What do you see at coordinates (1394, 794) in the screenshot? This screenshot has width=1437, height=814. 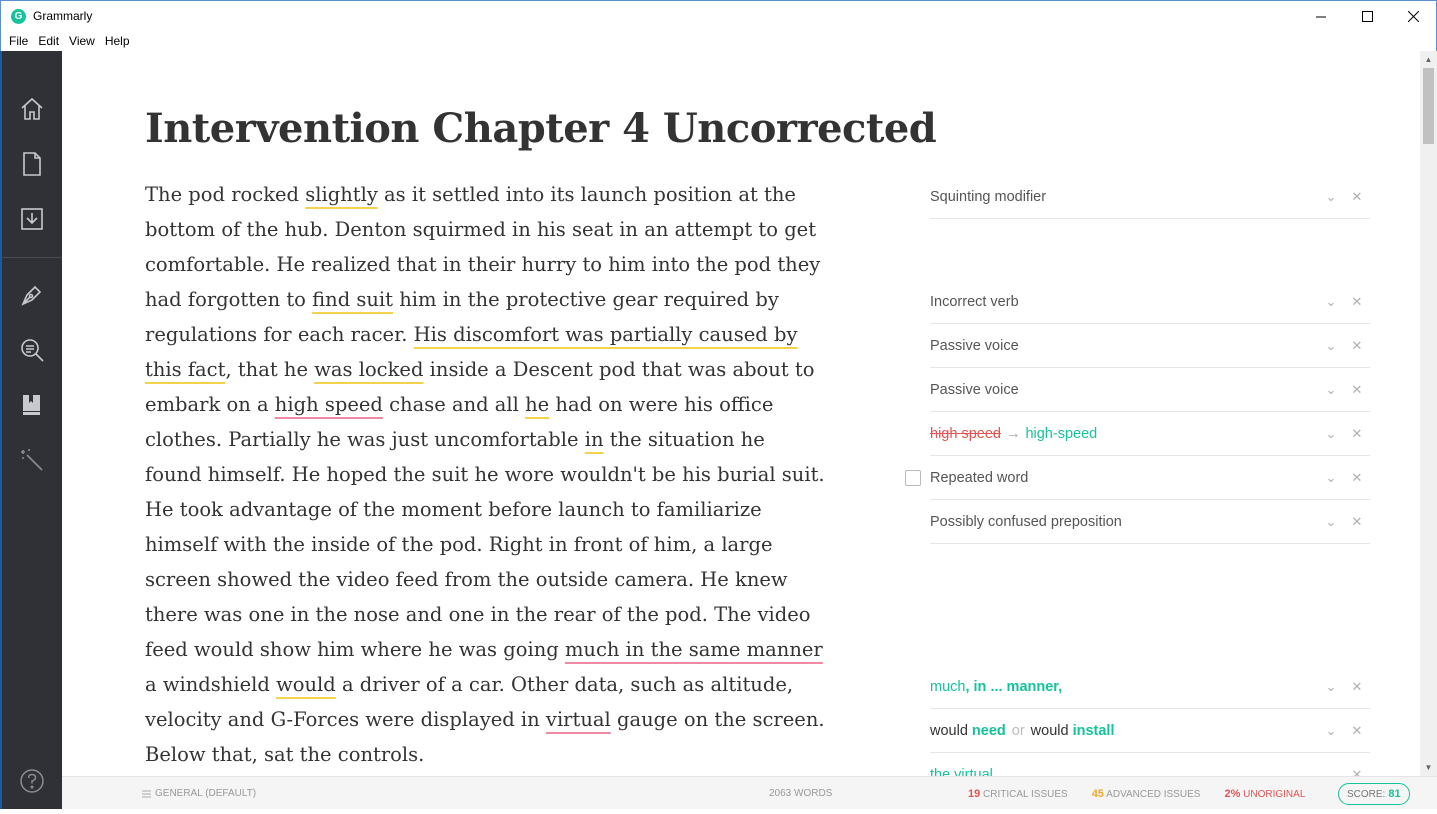 I see `score-value: 81` at bounding box center [1394, 794].